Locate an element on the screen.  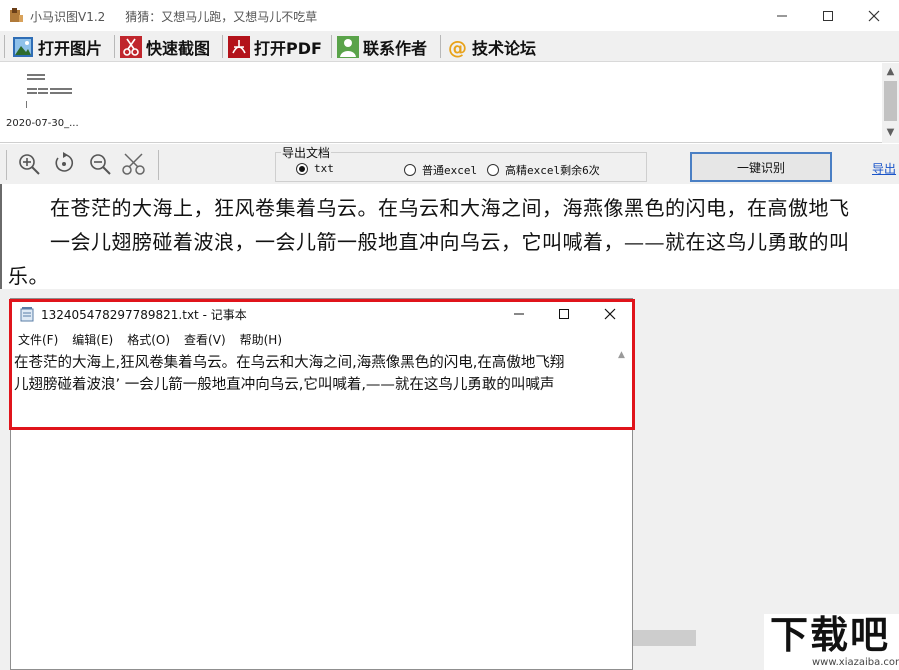
thumbnail-image is located at coordinates (51, 91).